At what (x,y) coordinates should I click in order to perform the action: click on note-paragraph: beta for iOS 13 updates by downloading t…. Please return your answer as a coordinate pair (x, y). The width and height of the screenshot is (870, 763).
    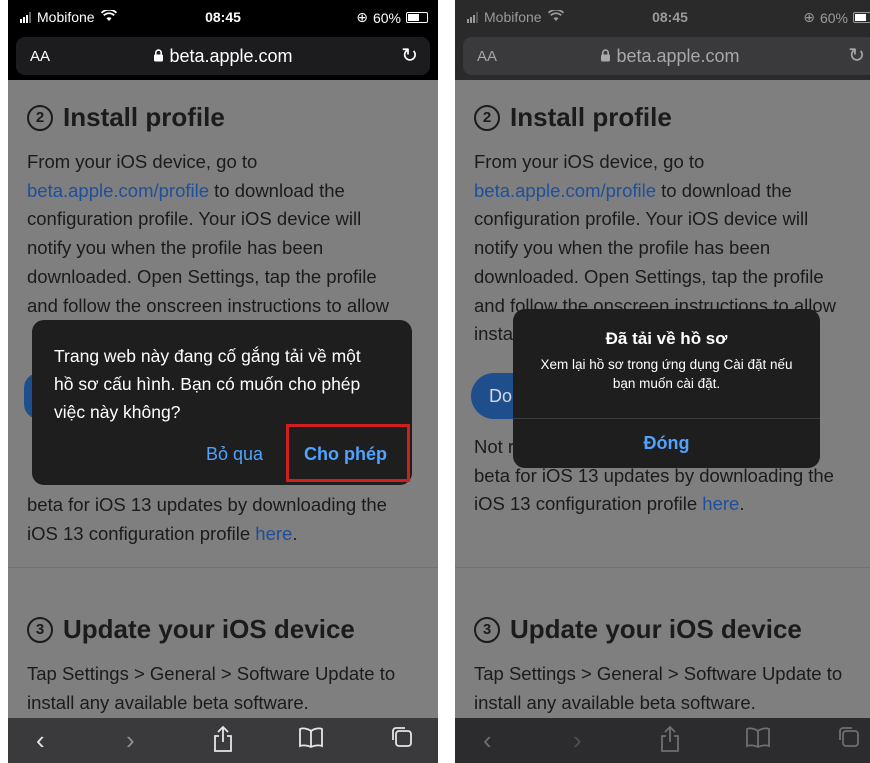
    Looking at the image, I should click on (207, 519).